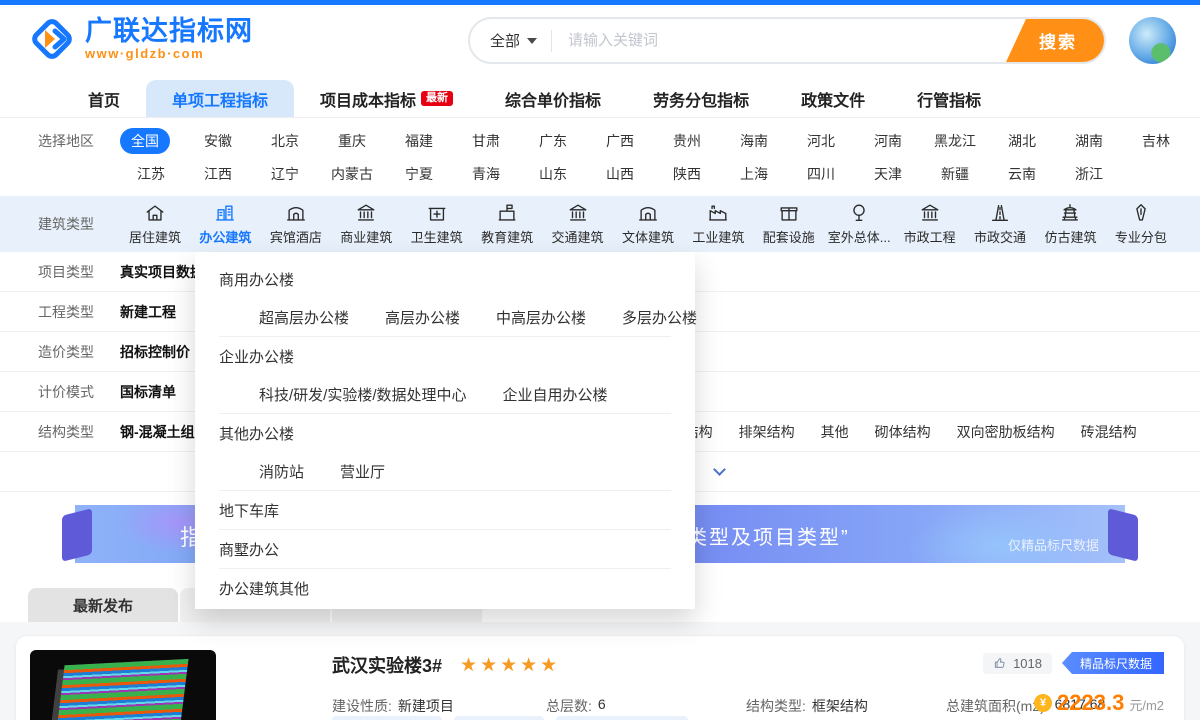 Image resolution: width=1200 pixels, height=720 pixels. I want to click on region-item: 湖北, so click(1022, 141).